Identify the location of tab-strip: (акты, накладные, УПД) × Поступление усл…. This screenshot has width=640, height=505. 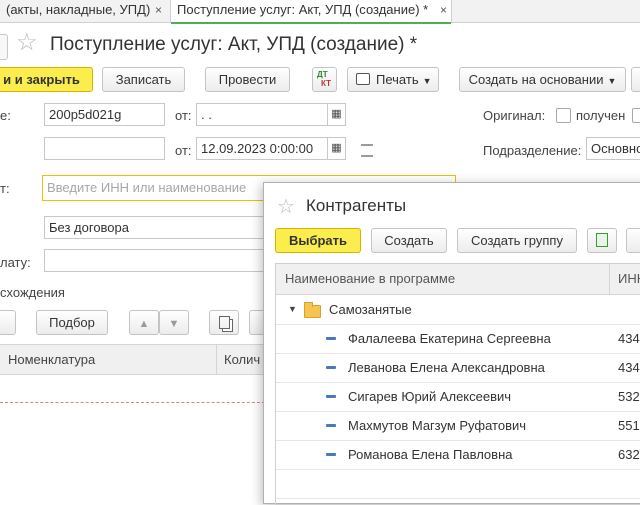
(320, 12).